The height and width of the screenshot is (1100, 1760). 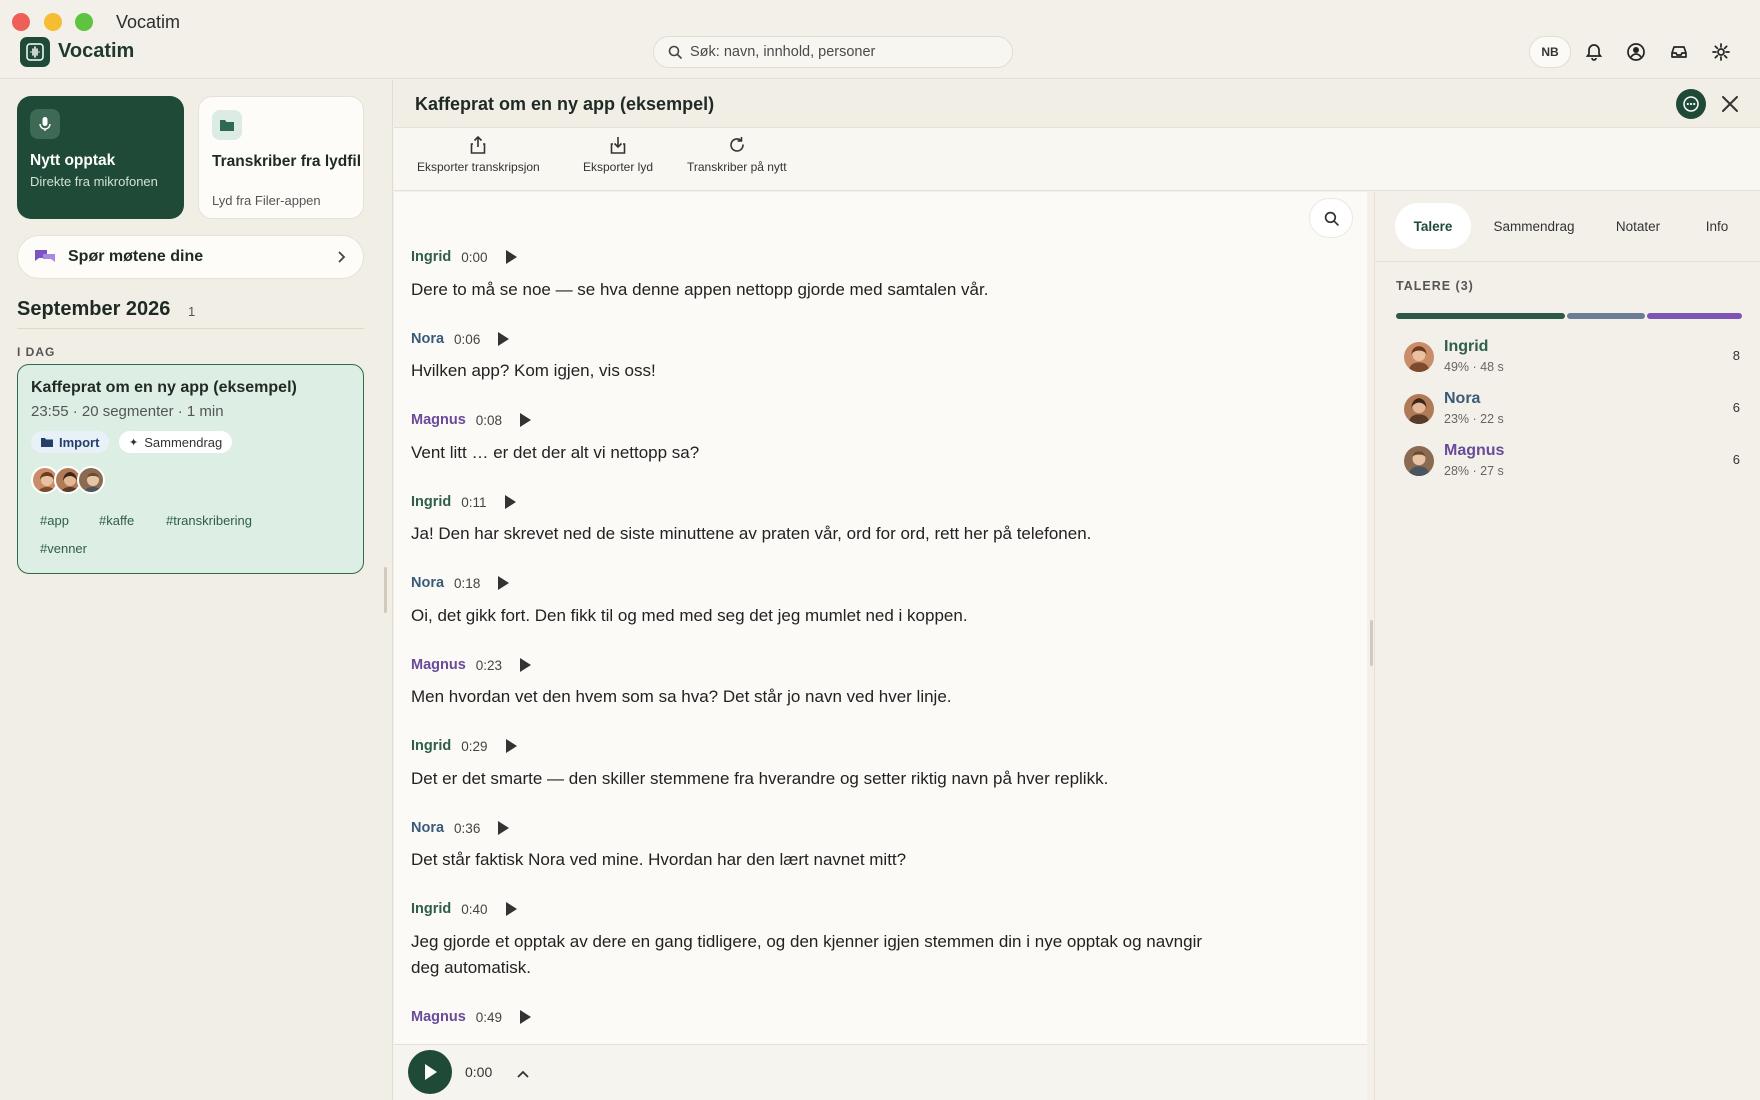 What do you see at coordinates (1550, 52) in the screenshot?
I see `language-button: NB` at bounding box center [1550, 52].